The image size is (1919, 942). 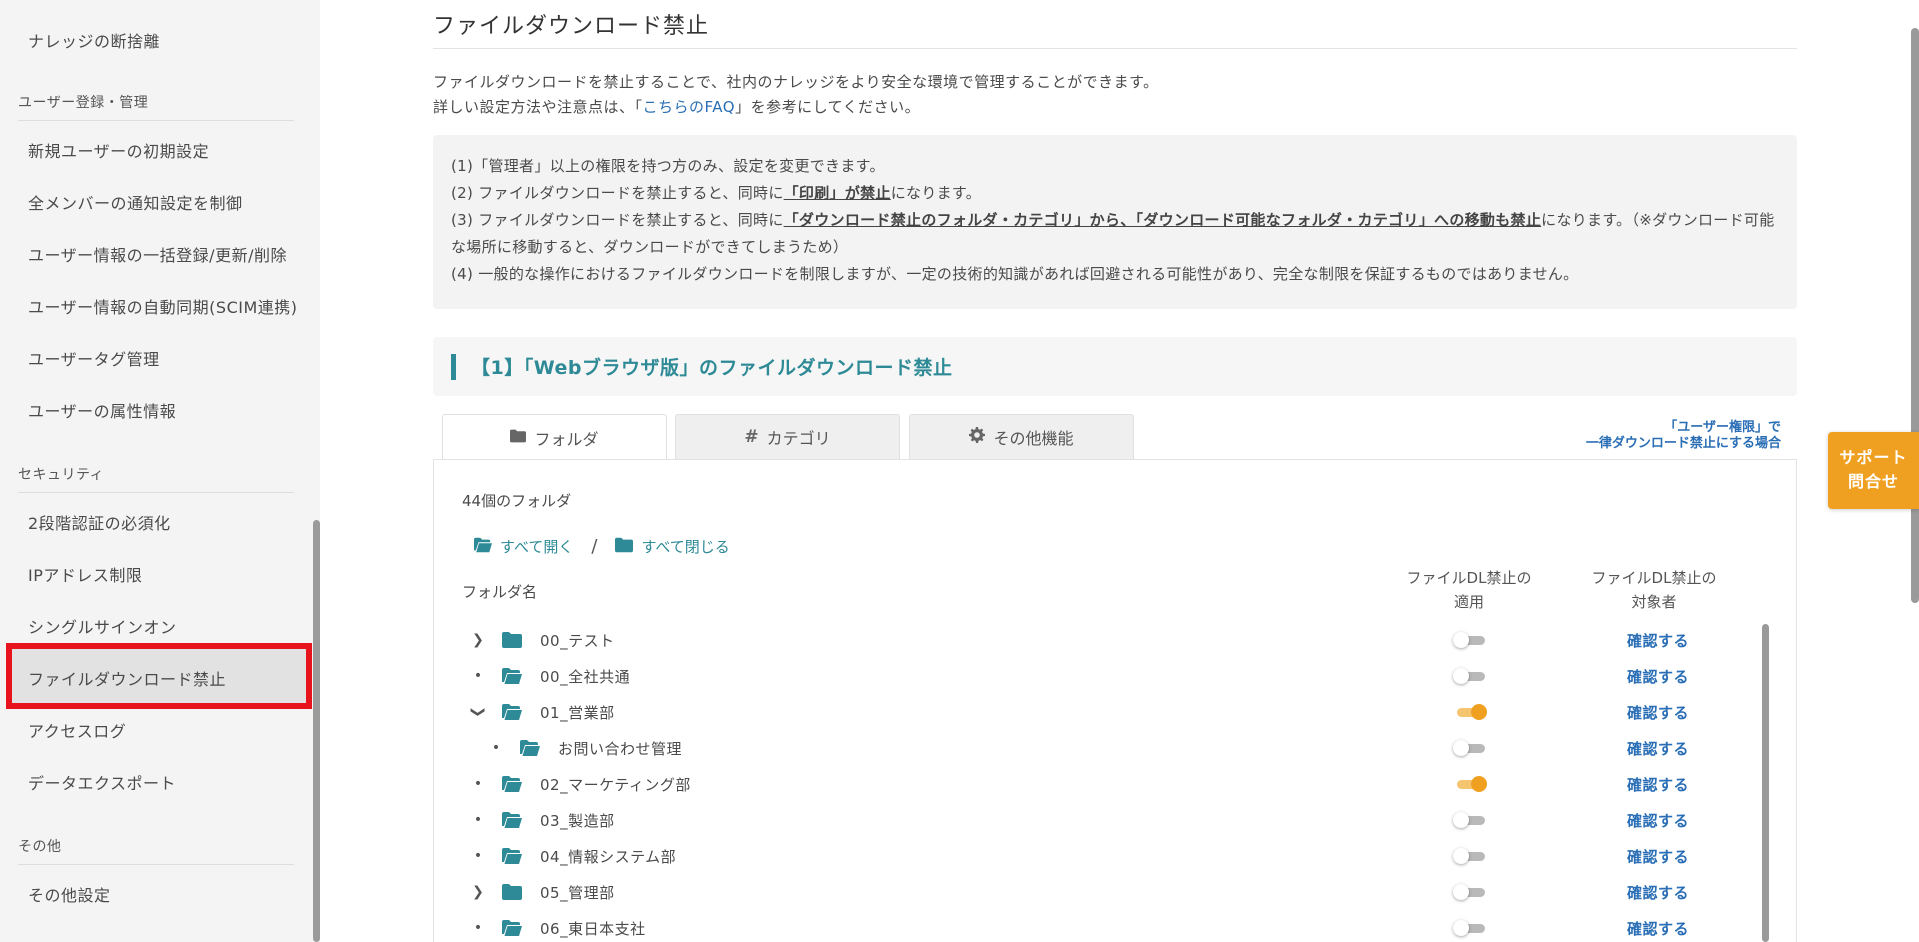 What do you see at coordinates (69, 894) in the screenshot?
I see `sidebar-item-other-settings: その他設定` at bounding box center [69, 894].